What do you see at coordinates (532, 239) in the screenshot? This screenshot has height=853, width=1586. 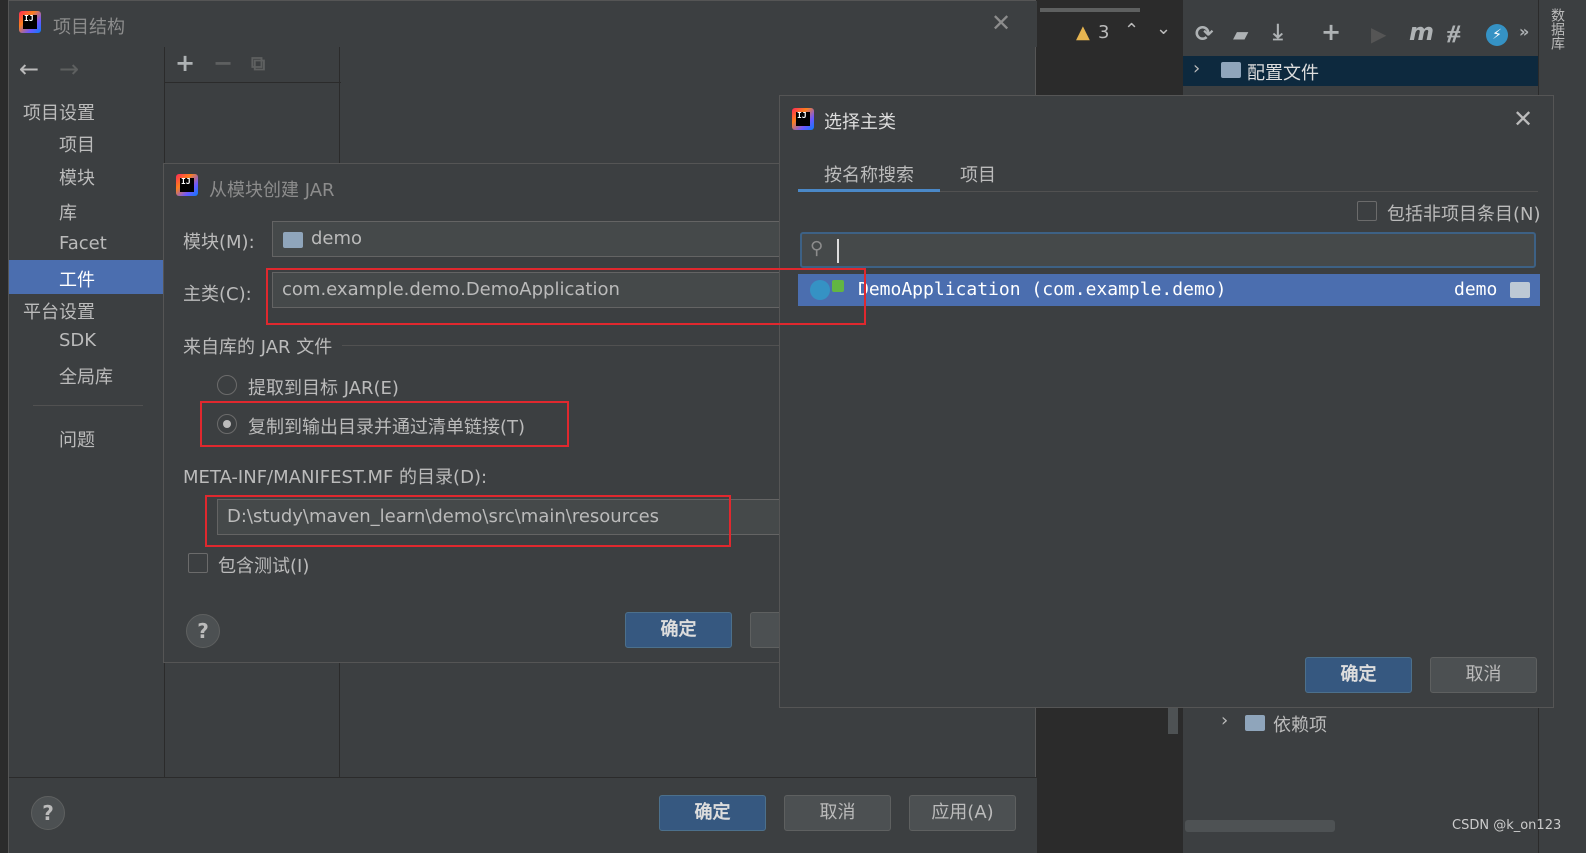 I see `module-select: demo` at bounding box center [532, 239].